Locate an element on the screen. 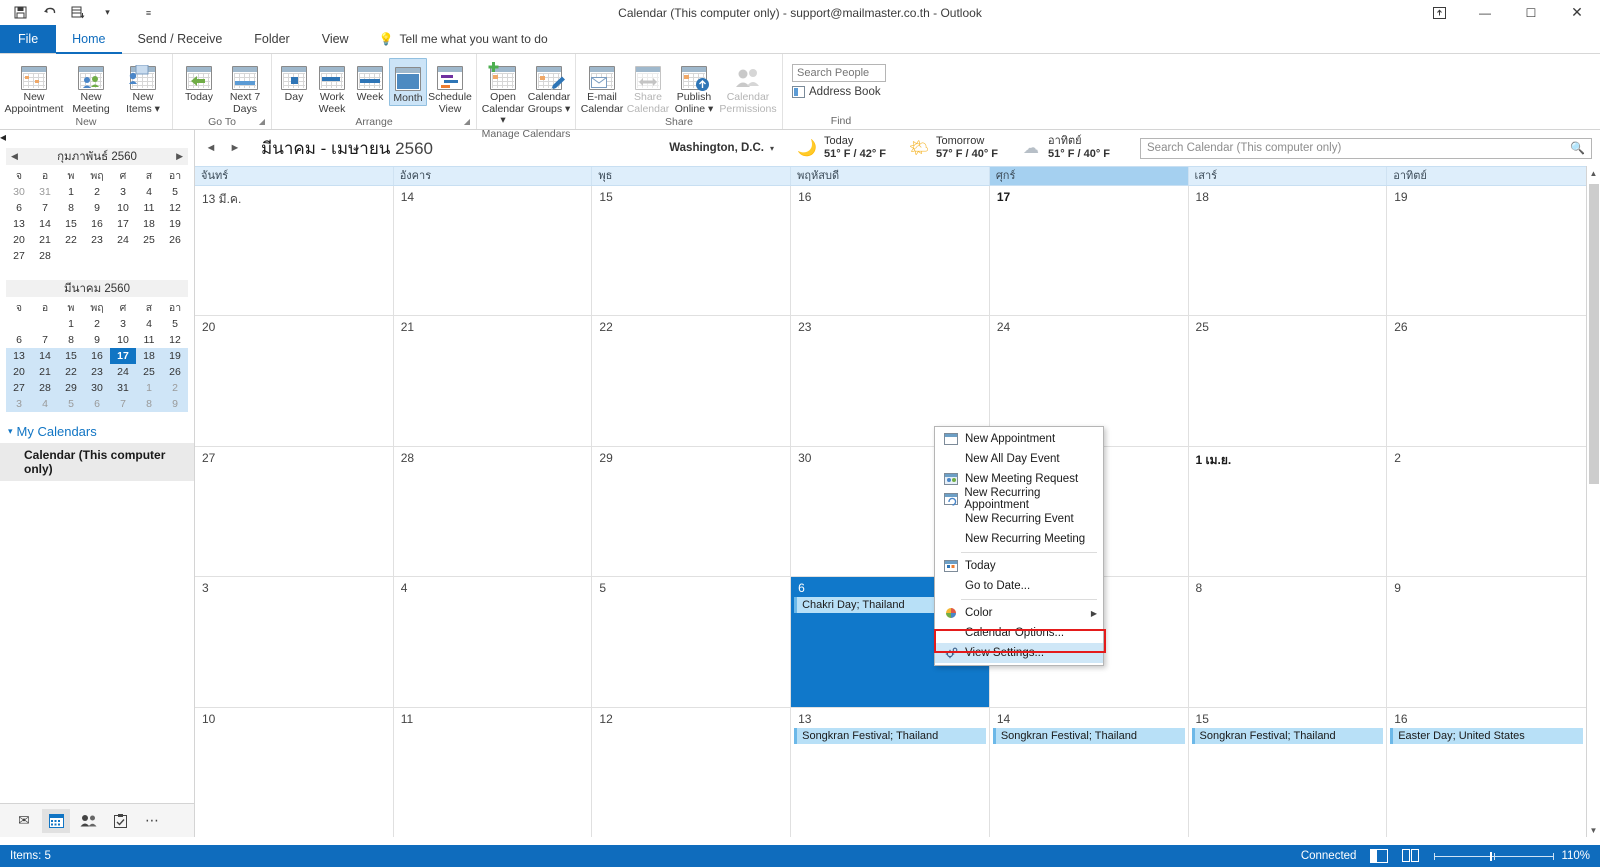 Image resolution: width=1600 pixels, height=867 pixels. zoom-track is located at coordinates (1494, 856).